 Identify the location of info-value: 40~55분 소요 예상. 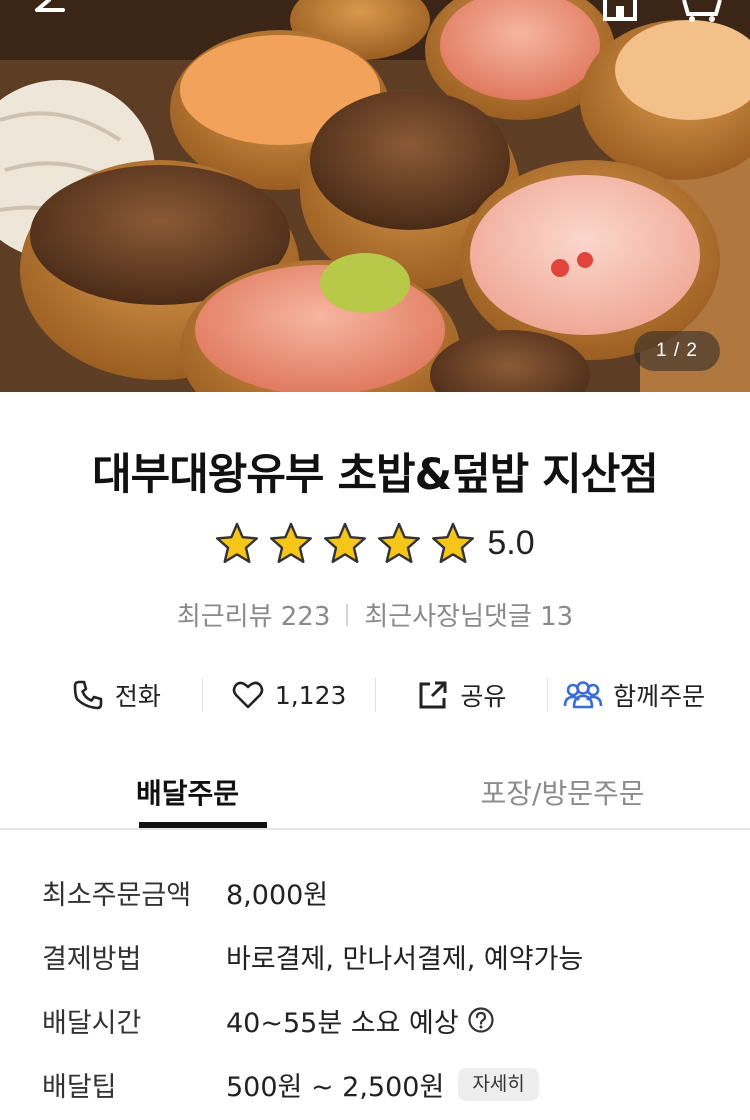
(342, 1023).